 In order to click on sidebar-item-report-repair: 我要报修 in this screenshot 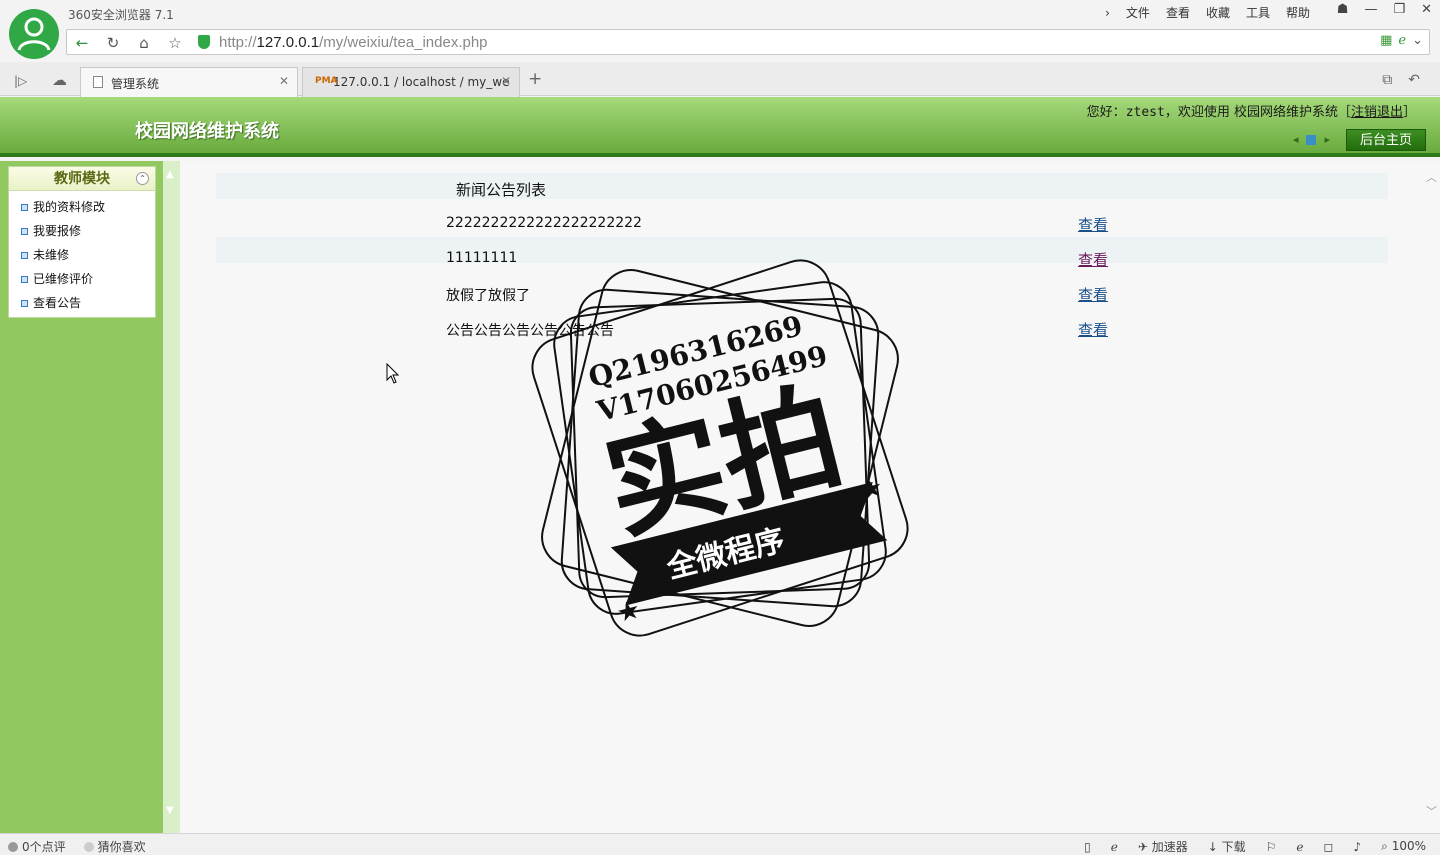, I will do `click(88, 233)`.